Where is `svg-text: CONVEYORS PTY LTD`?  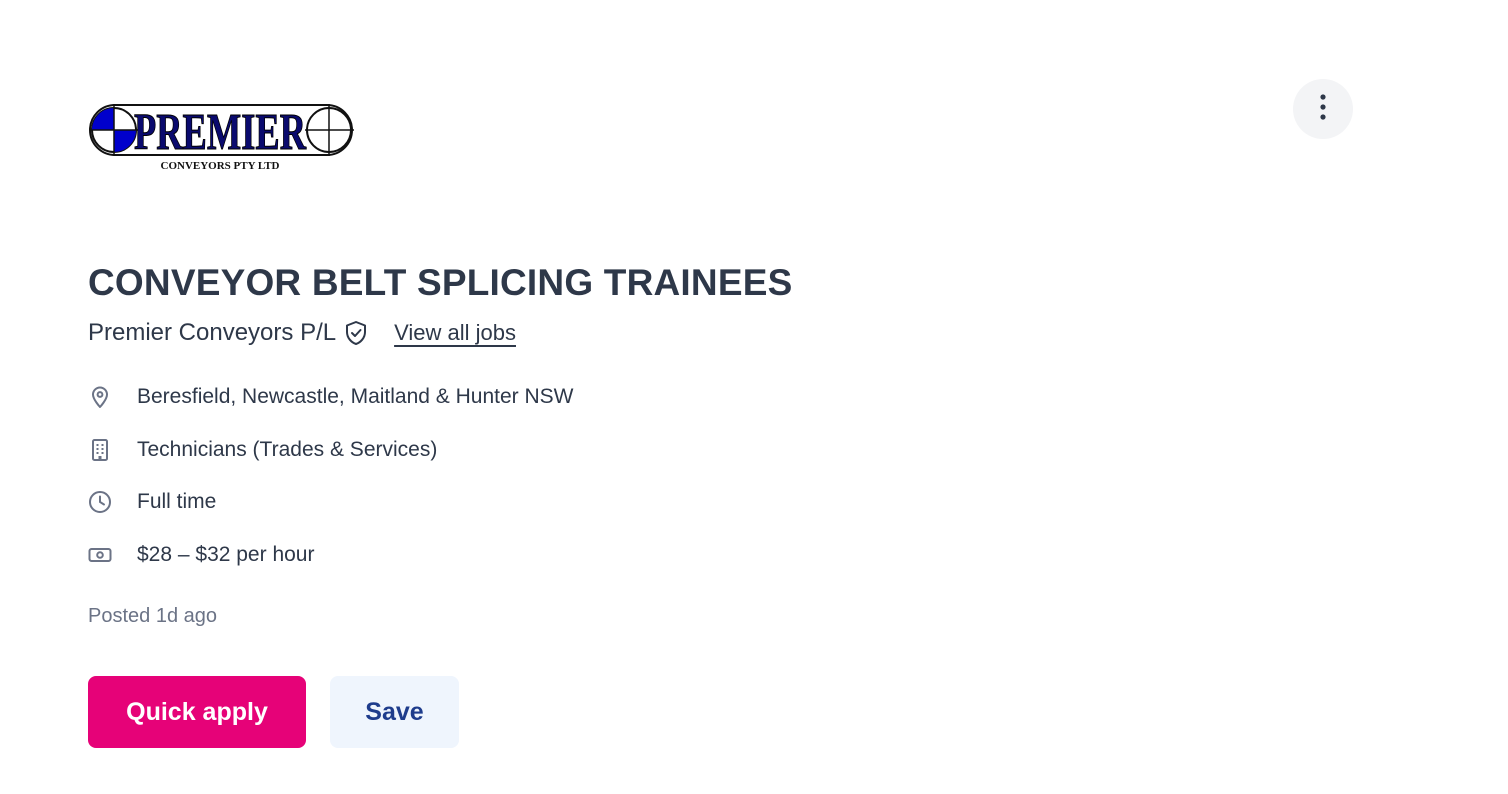
svg-text: CONVEYORS PTY LTD is located at coordinates (220, 166).